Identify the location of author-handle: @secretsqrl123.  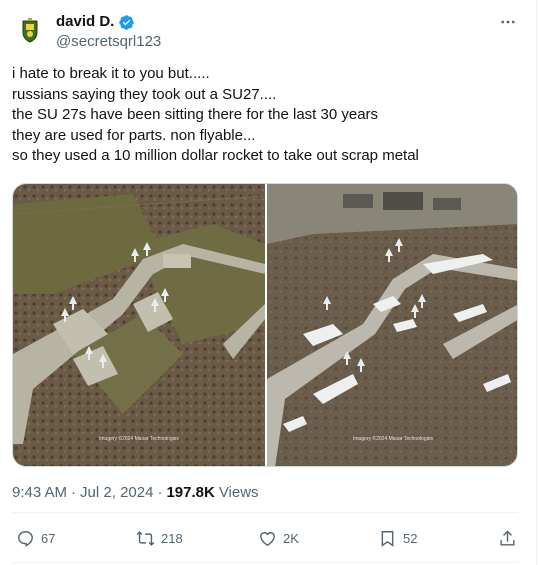
(108, 42).